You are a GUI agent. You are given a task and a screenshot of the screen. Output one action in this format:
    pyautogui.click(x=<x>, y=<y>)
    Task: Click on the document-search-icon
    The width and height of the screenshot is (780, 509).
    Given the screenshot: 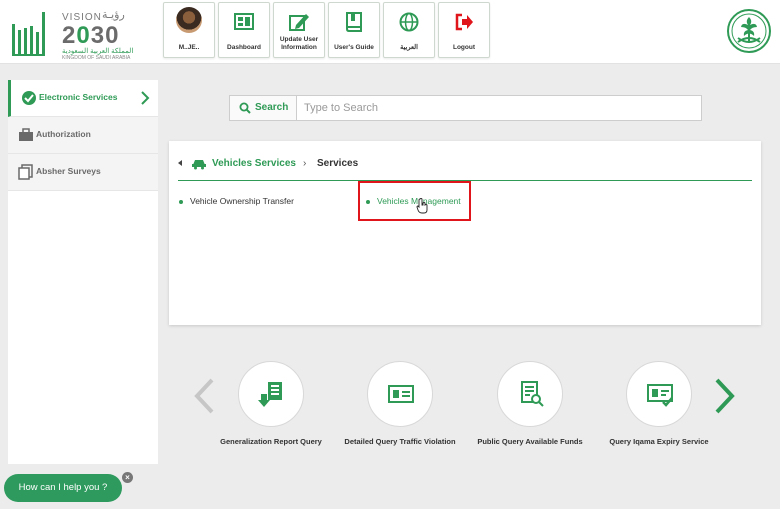 What is the action you would take?
    pyautogui.click(x=532, y=394)
    